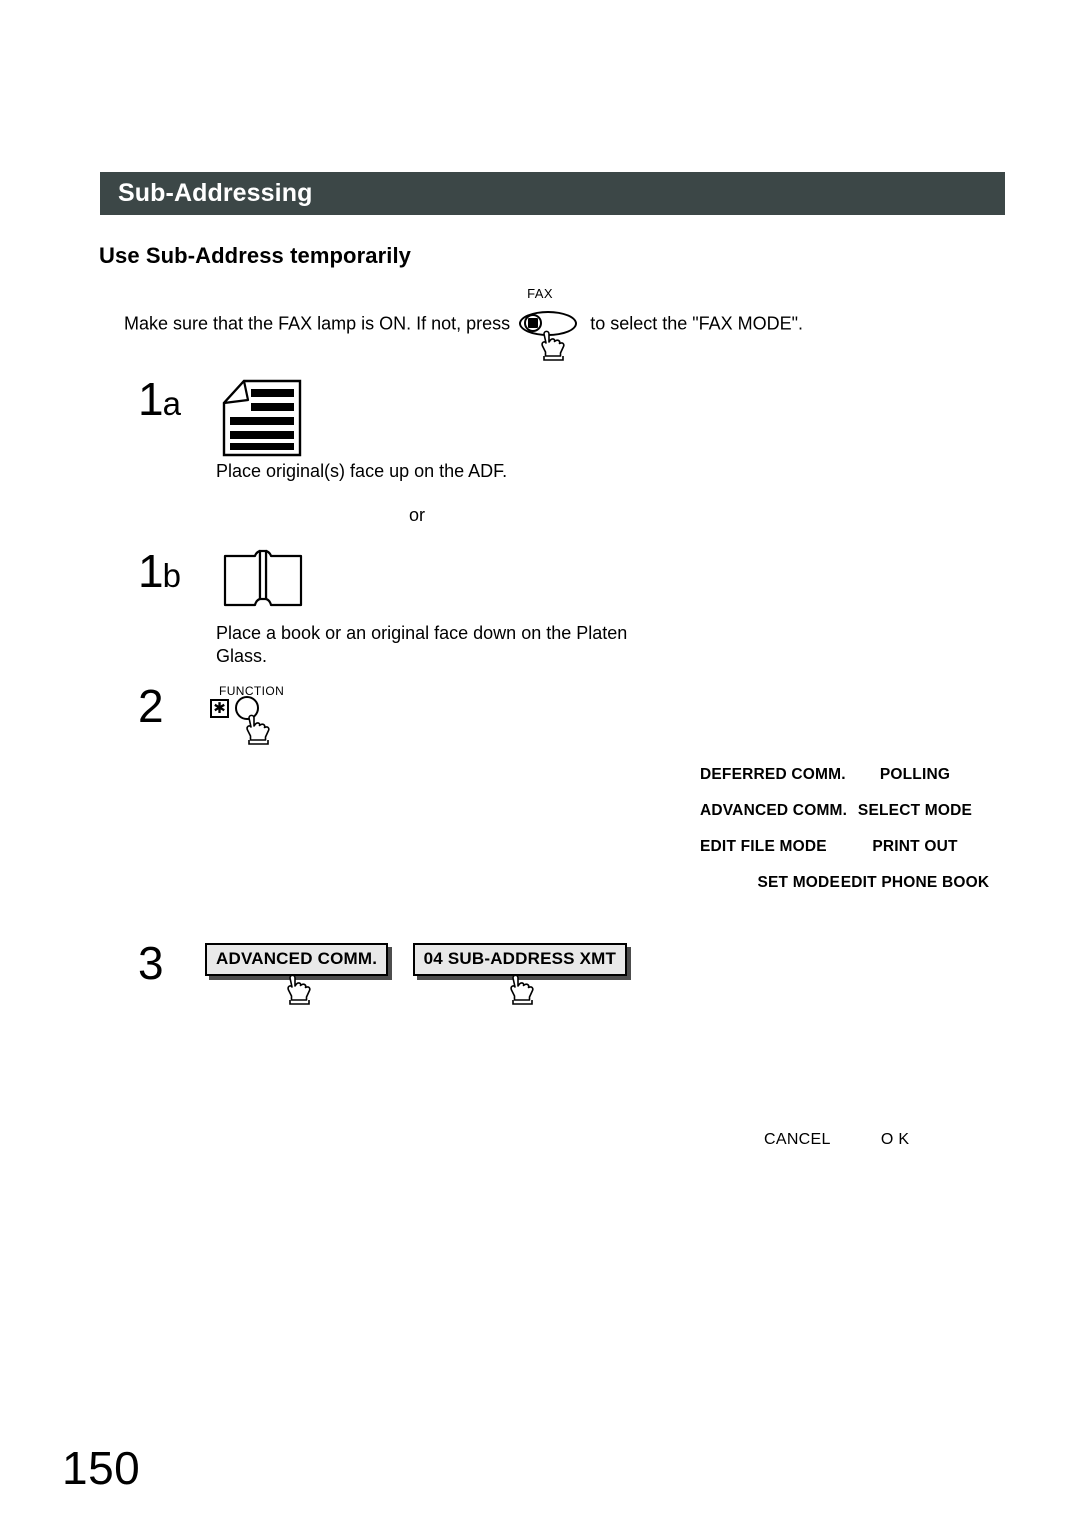 The image size is (1080, 1528). Describe the element at coordinates (252, 691) in the screenshot. I see `function-key-label: FUNCTION` at that location.